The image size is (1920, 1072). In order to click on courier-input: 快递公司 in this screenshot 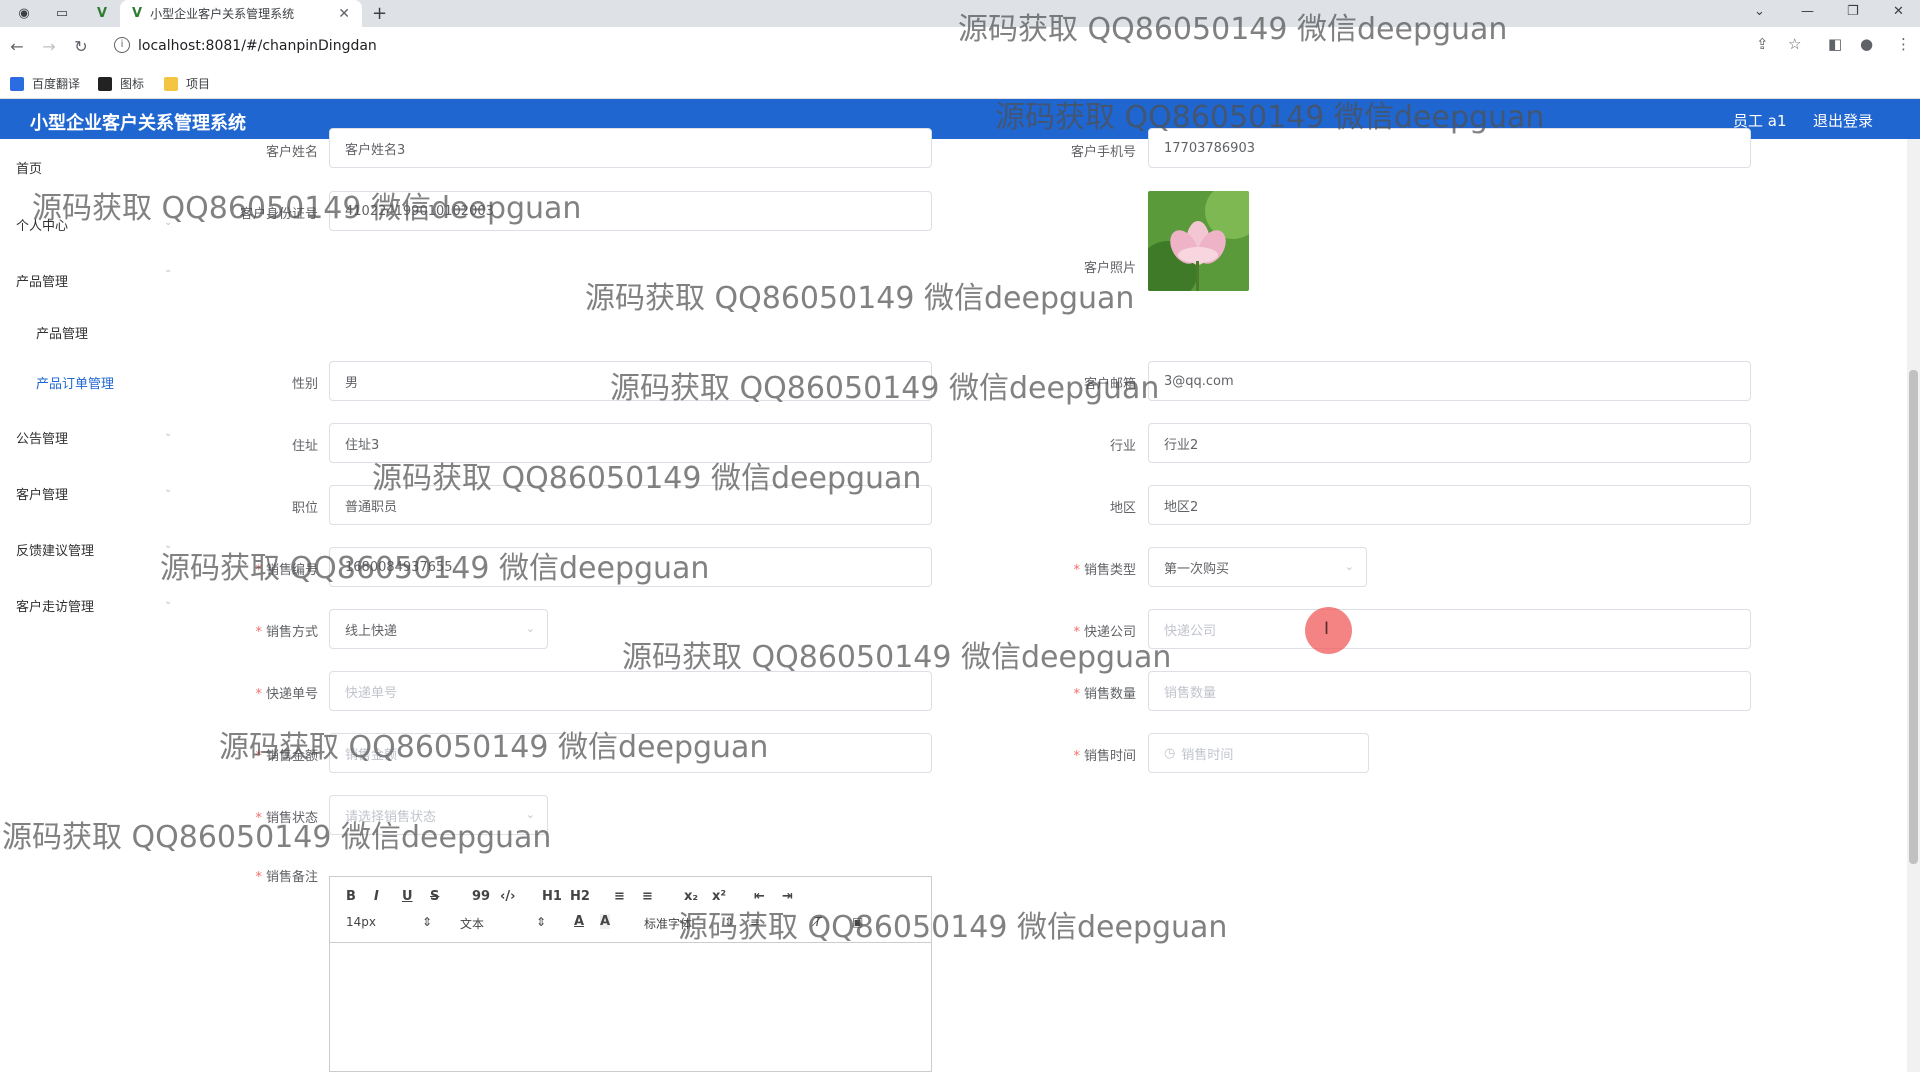, I will do `click(1449, 629)`.